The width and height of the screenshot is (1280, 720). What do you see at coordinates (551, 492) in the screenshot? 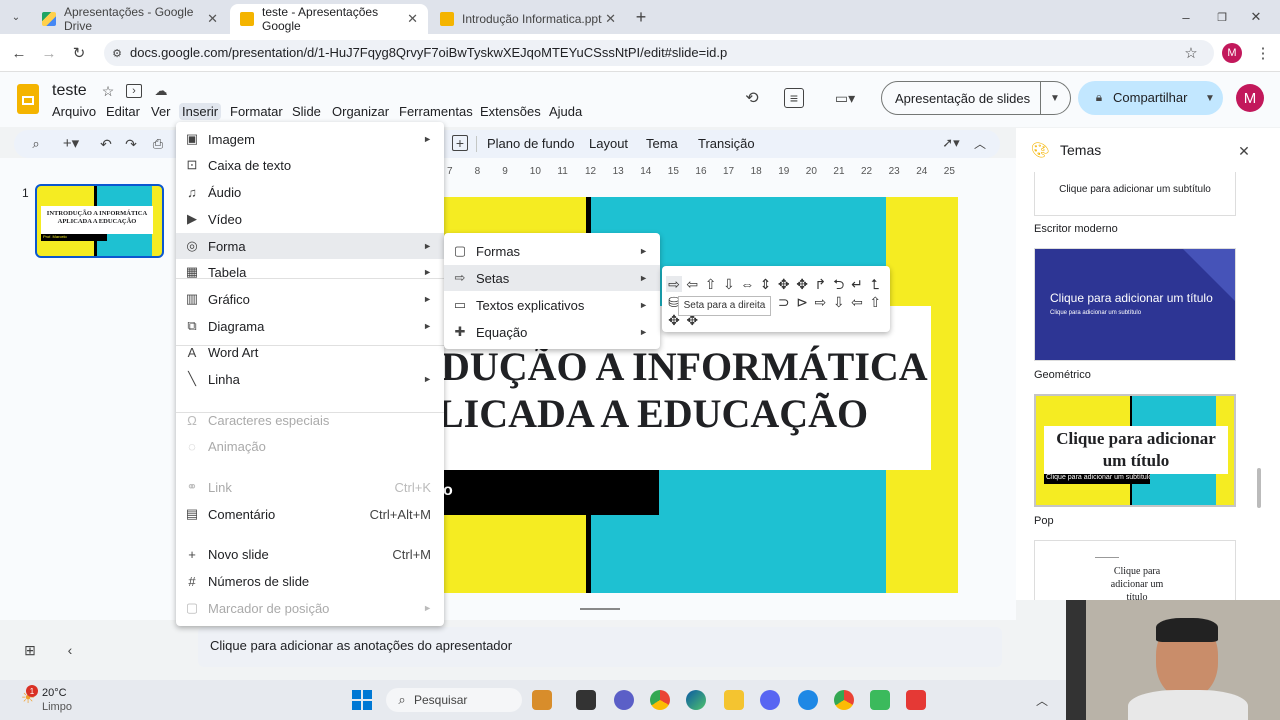
I see `slide-subtitle-box: o` at bounding box center [551, 492].